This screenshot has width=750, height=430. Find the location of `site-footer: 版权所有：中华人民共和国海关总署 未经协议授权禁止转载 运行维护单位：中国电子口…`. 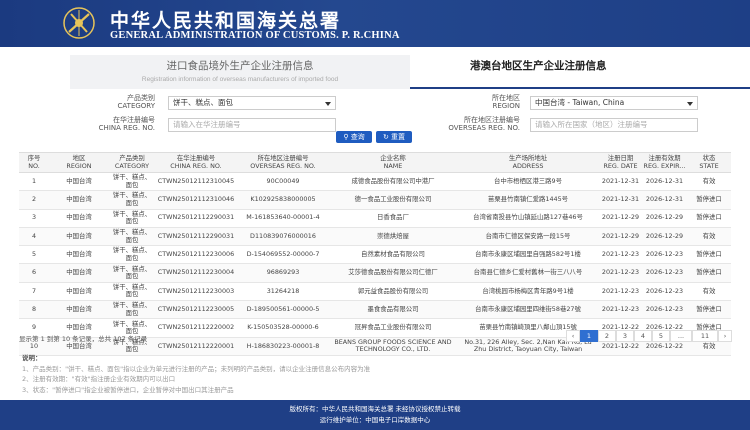

site-footer: 版权所有：中华人民共和国海关总署 未经协议授权禁止转载 运行维护单位：中国电子口… is located at coordinates (375, 415).